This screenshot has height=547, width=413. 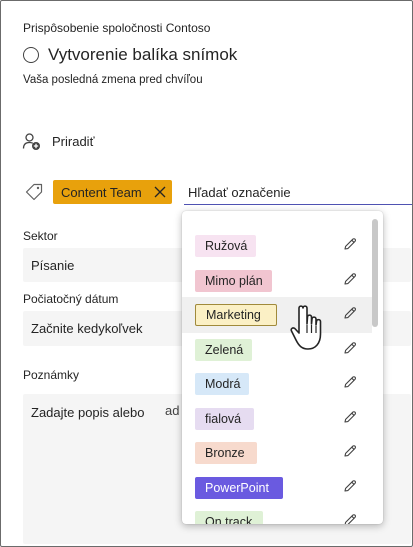 What do you see at coordinates (113, 80) in the screenshot?
I see `last-change-text: Vaša posledná zmena pred chvíľou` at bounding box center [113, 80].